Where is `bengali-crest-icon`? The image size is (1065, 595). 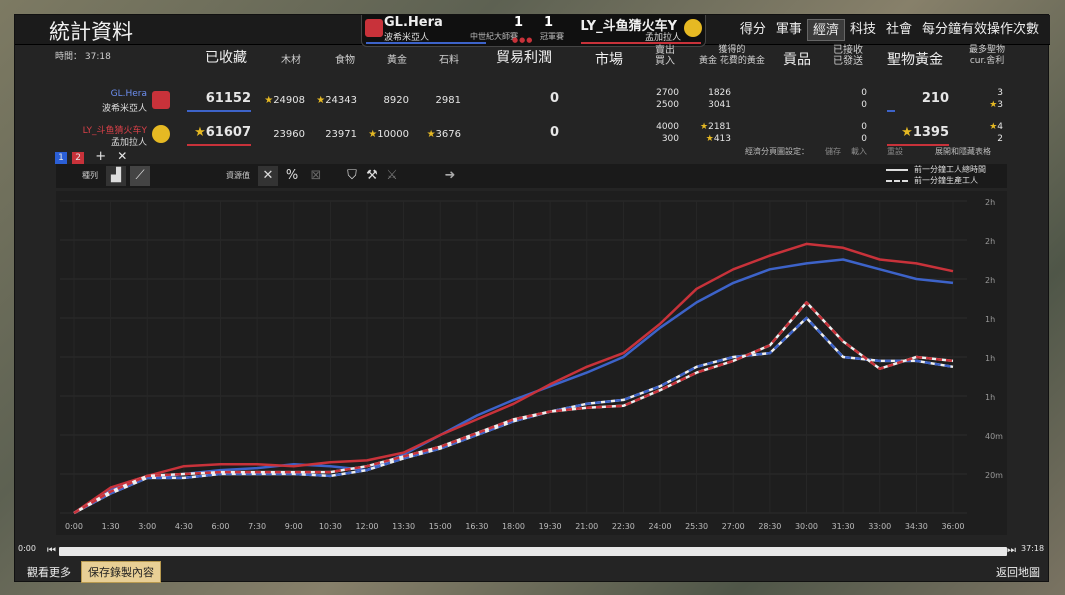 bengali-crest-icon is located at coordinates (693, 28).